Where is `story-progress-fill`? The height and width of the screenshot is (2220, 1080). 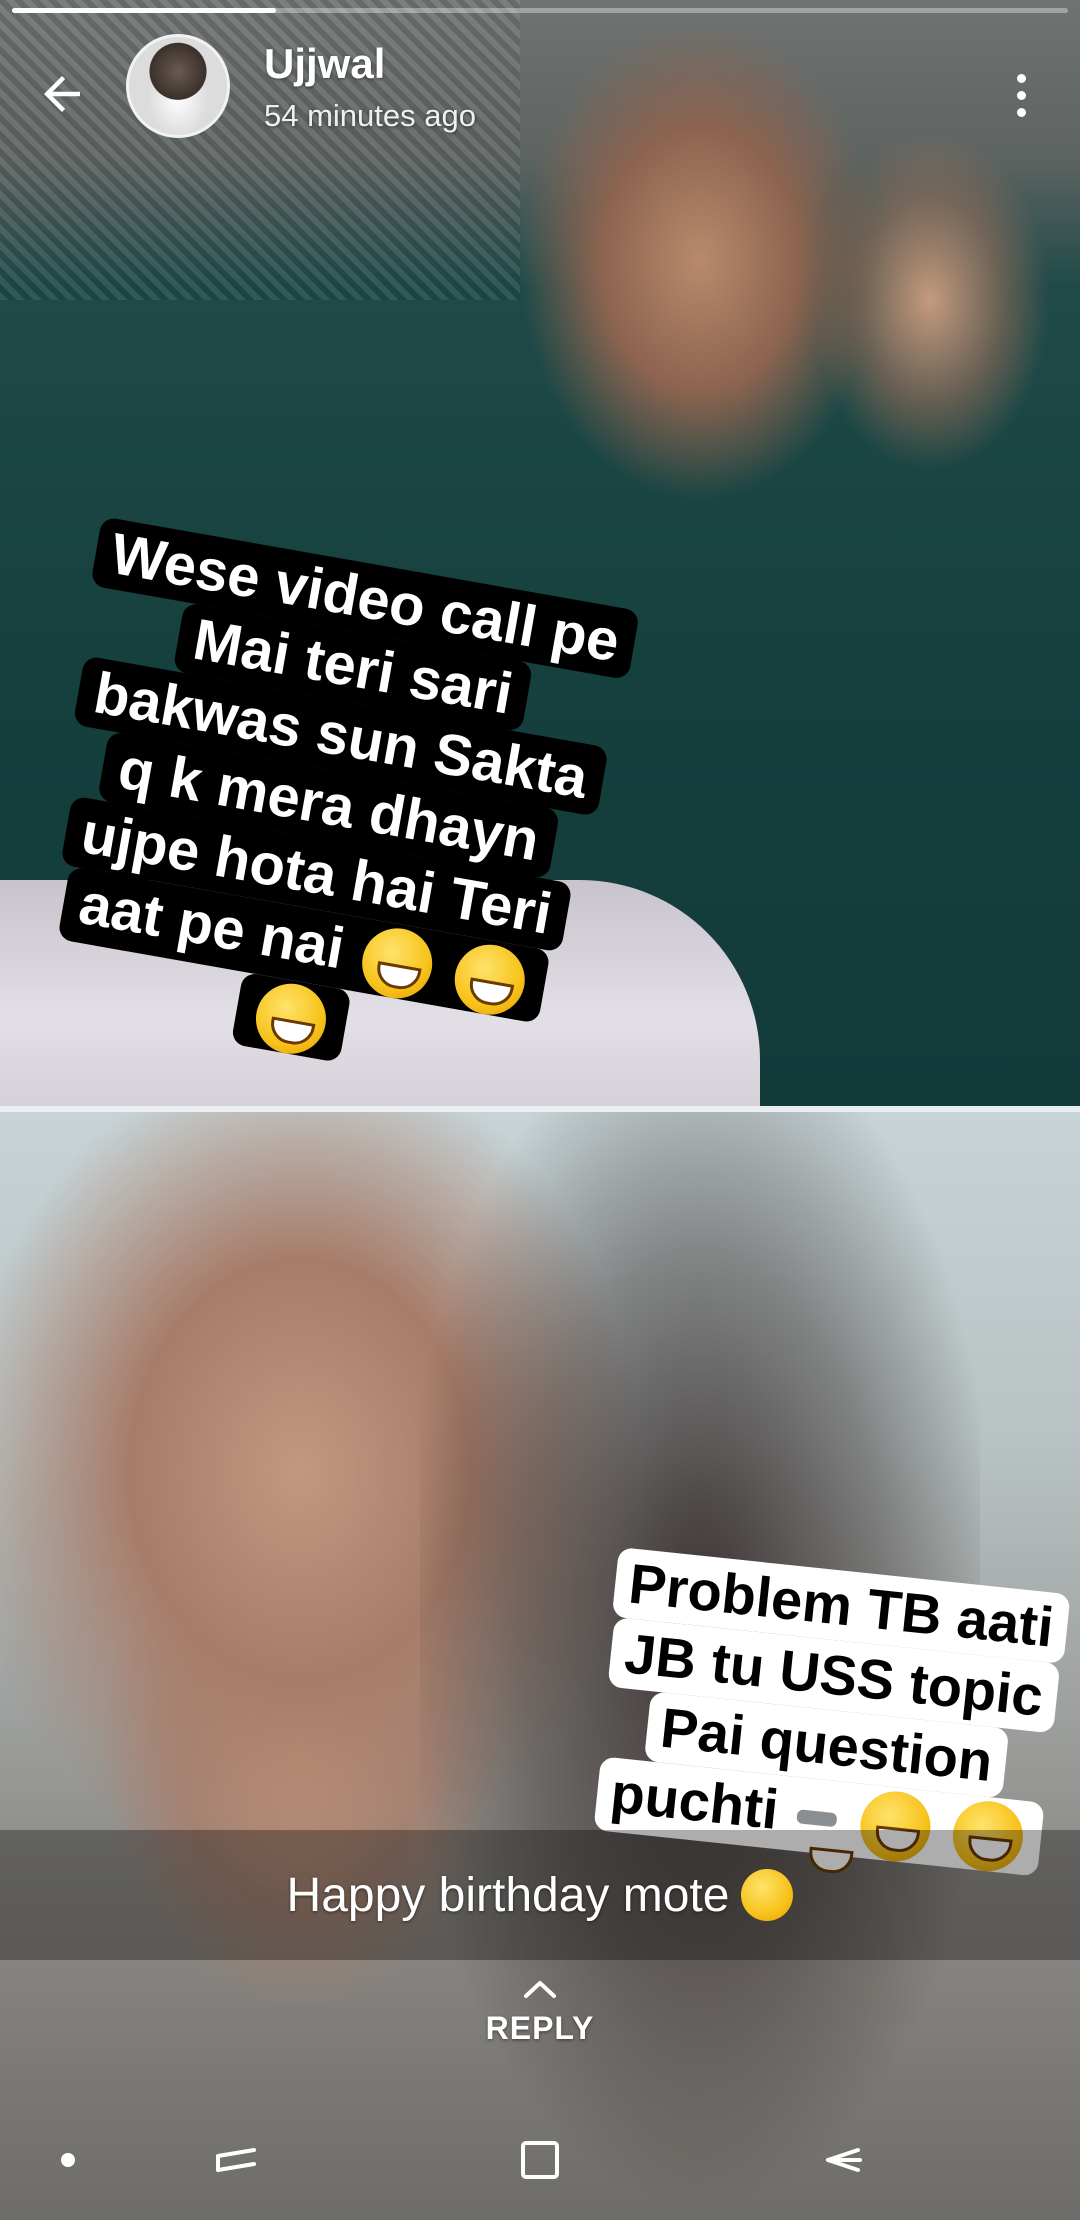
story-progress-fill is located at coordinates (144, 10).